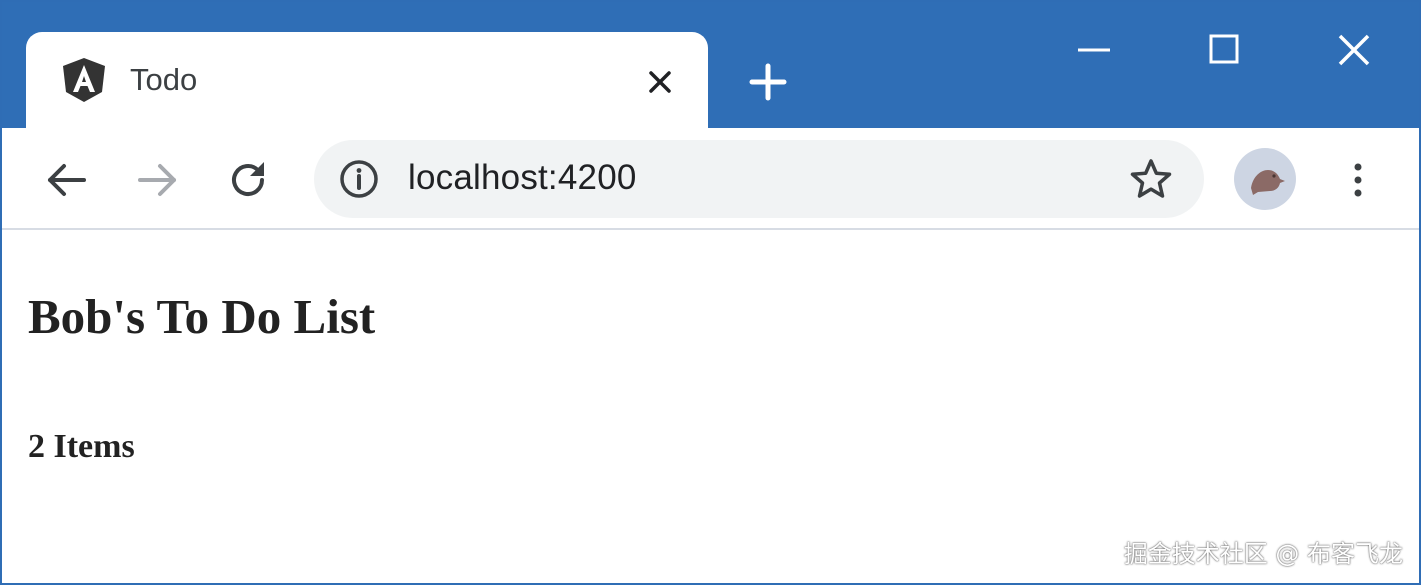 This screenshot has width=1421, height=585. Describe the element at coordinates (1224, 50) in the screenshot. I see `maximize-icon` at that location.